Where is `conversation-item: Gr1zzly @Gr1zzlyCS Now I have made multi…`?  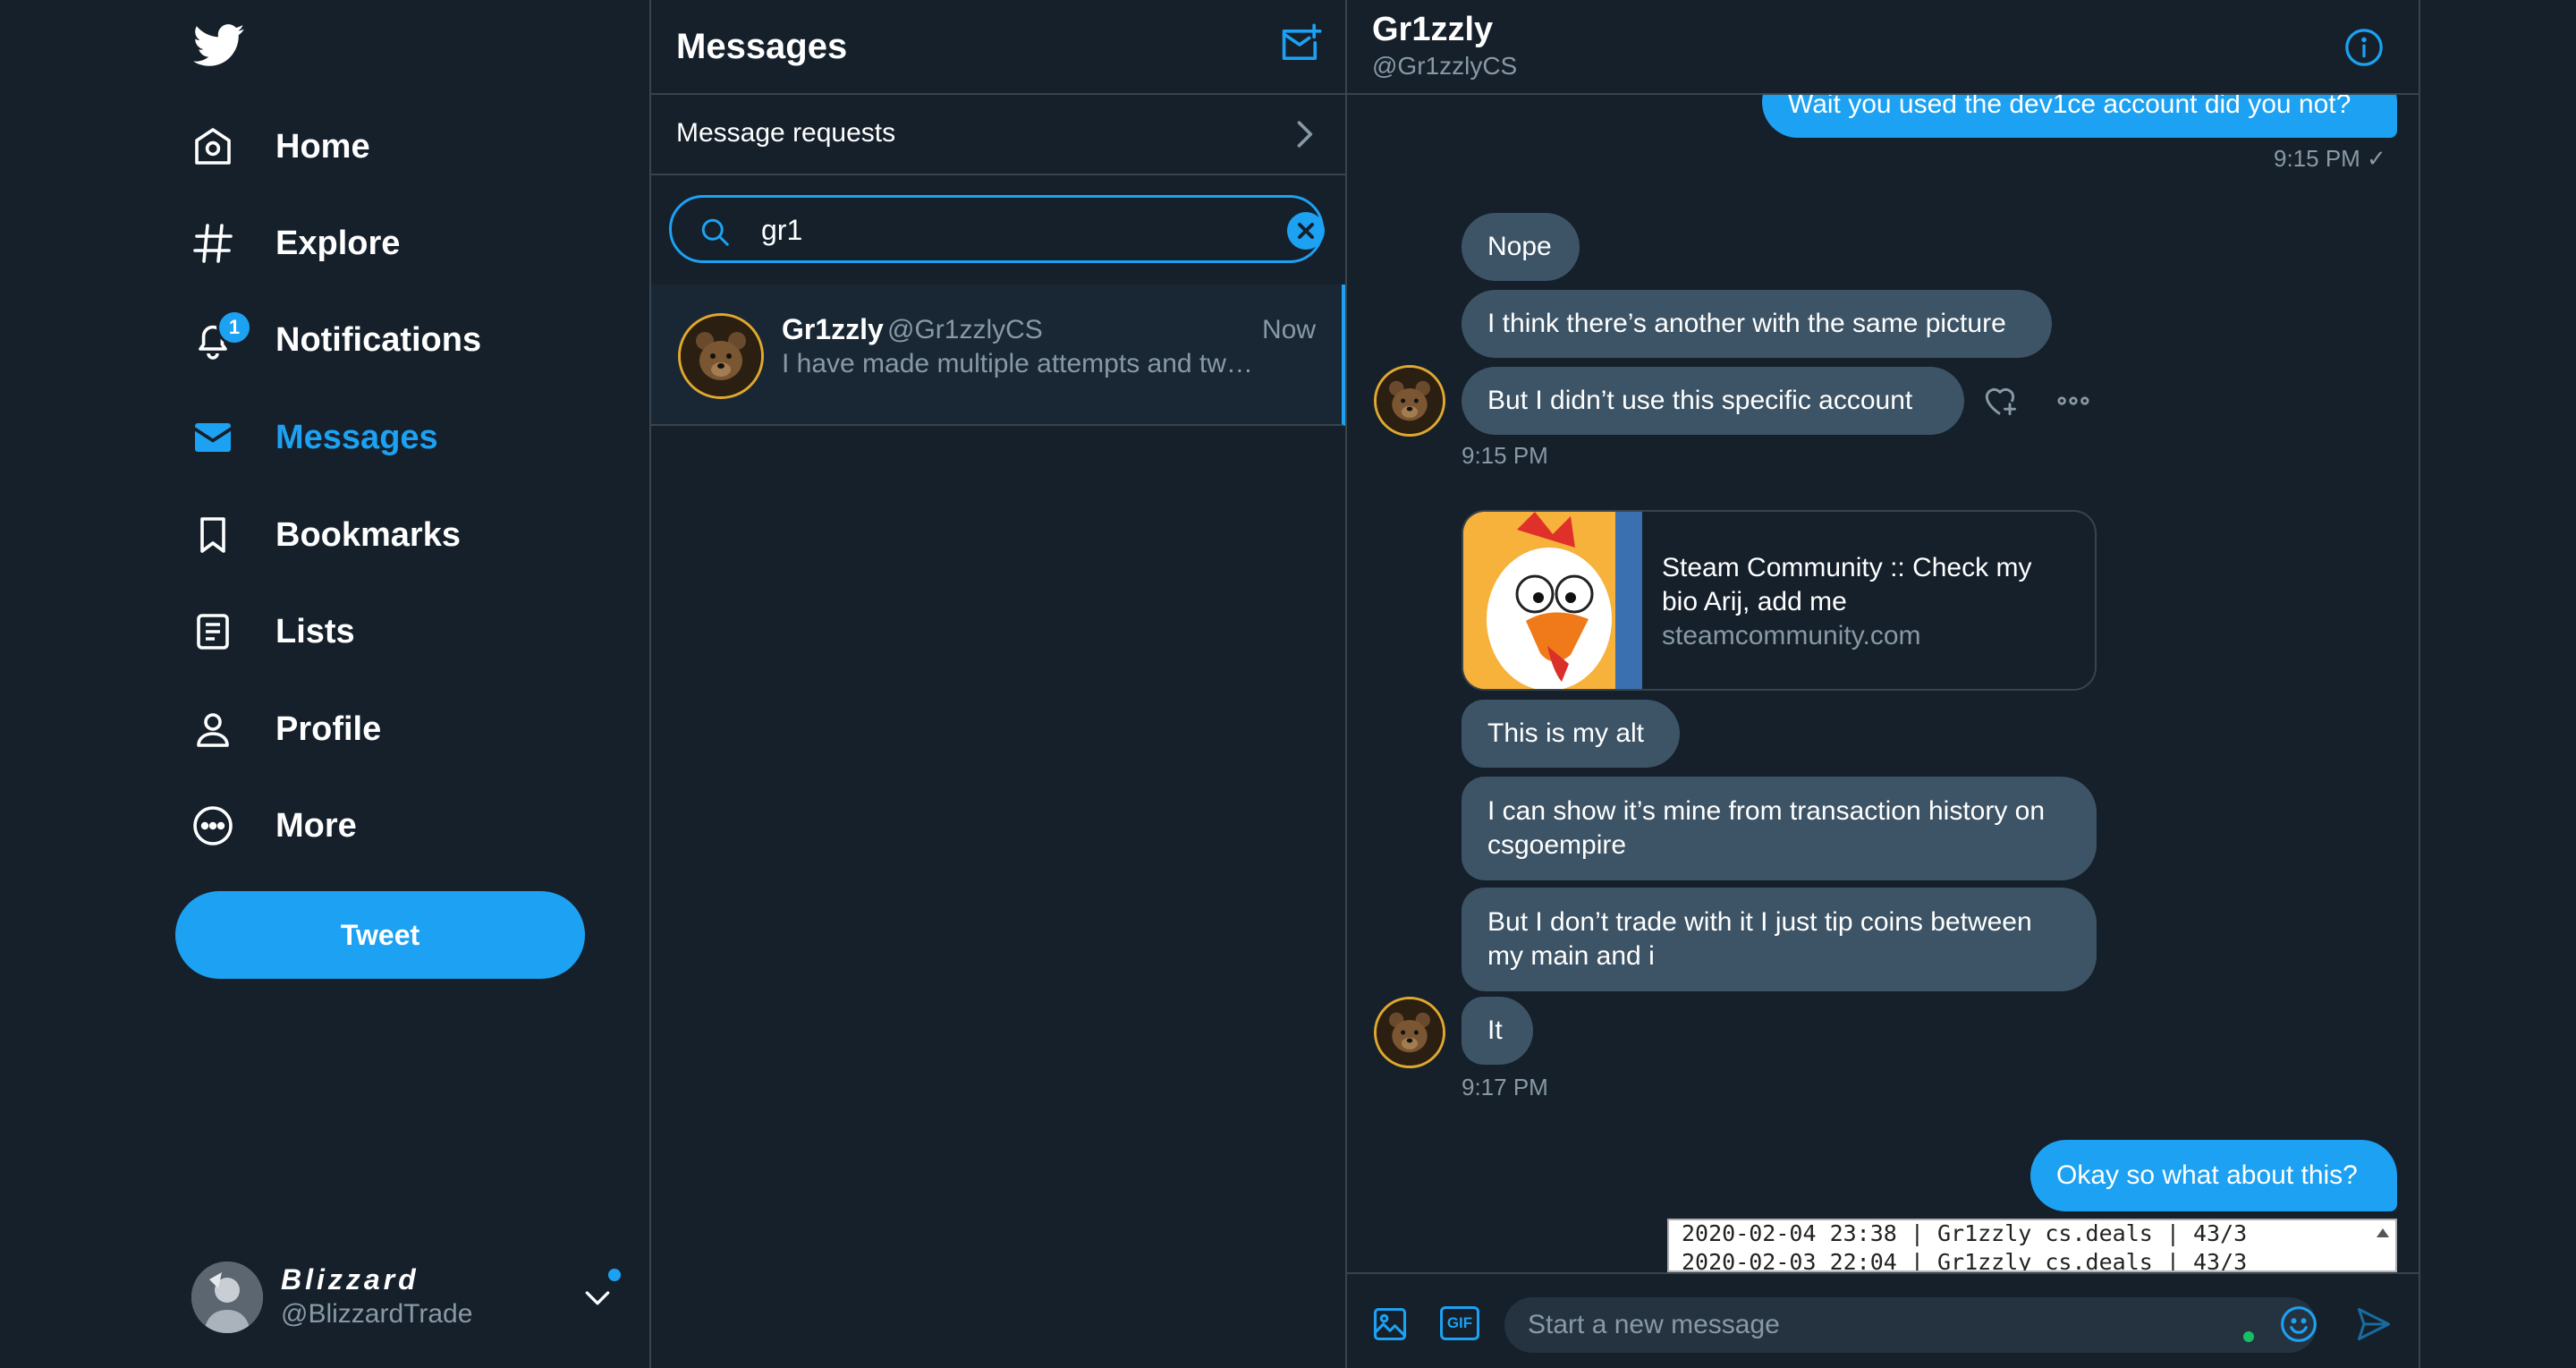 conversation-item: Gr1zzly @Gr1zzlyCS Now I have made multi… is located at coordinates (998, 355).